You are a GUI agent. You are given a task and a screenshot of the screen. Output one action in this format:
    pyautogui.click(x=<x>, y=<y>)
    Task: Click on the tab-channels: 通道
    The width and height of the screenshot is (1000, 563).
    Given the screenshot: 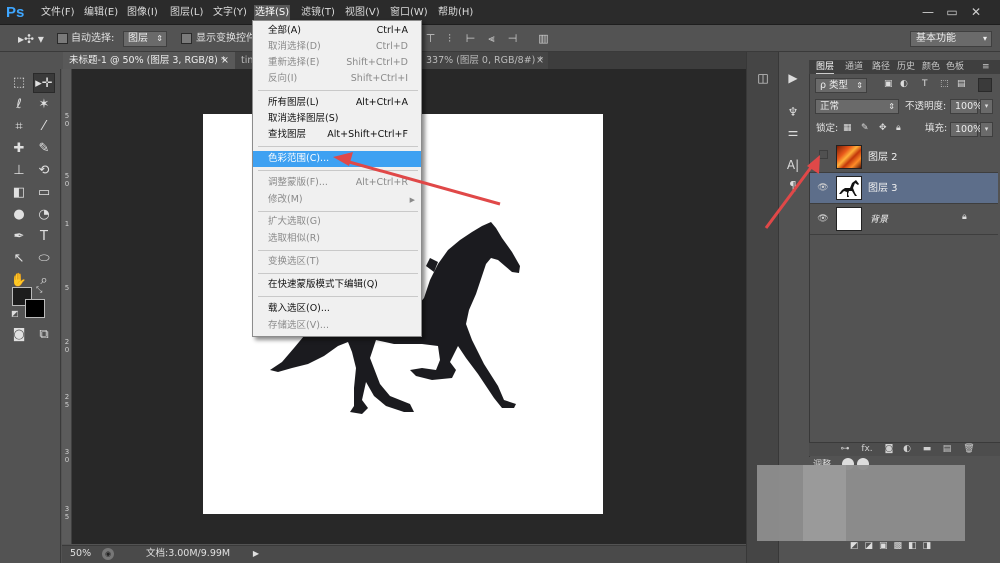 What is the action you would take?
    pyautogui.click(x=854, y=67)
    